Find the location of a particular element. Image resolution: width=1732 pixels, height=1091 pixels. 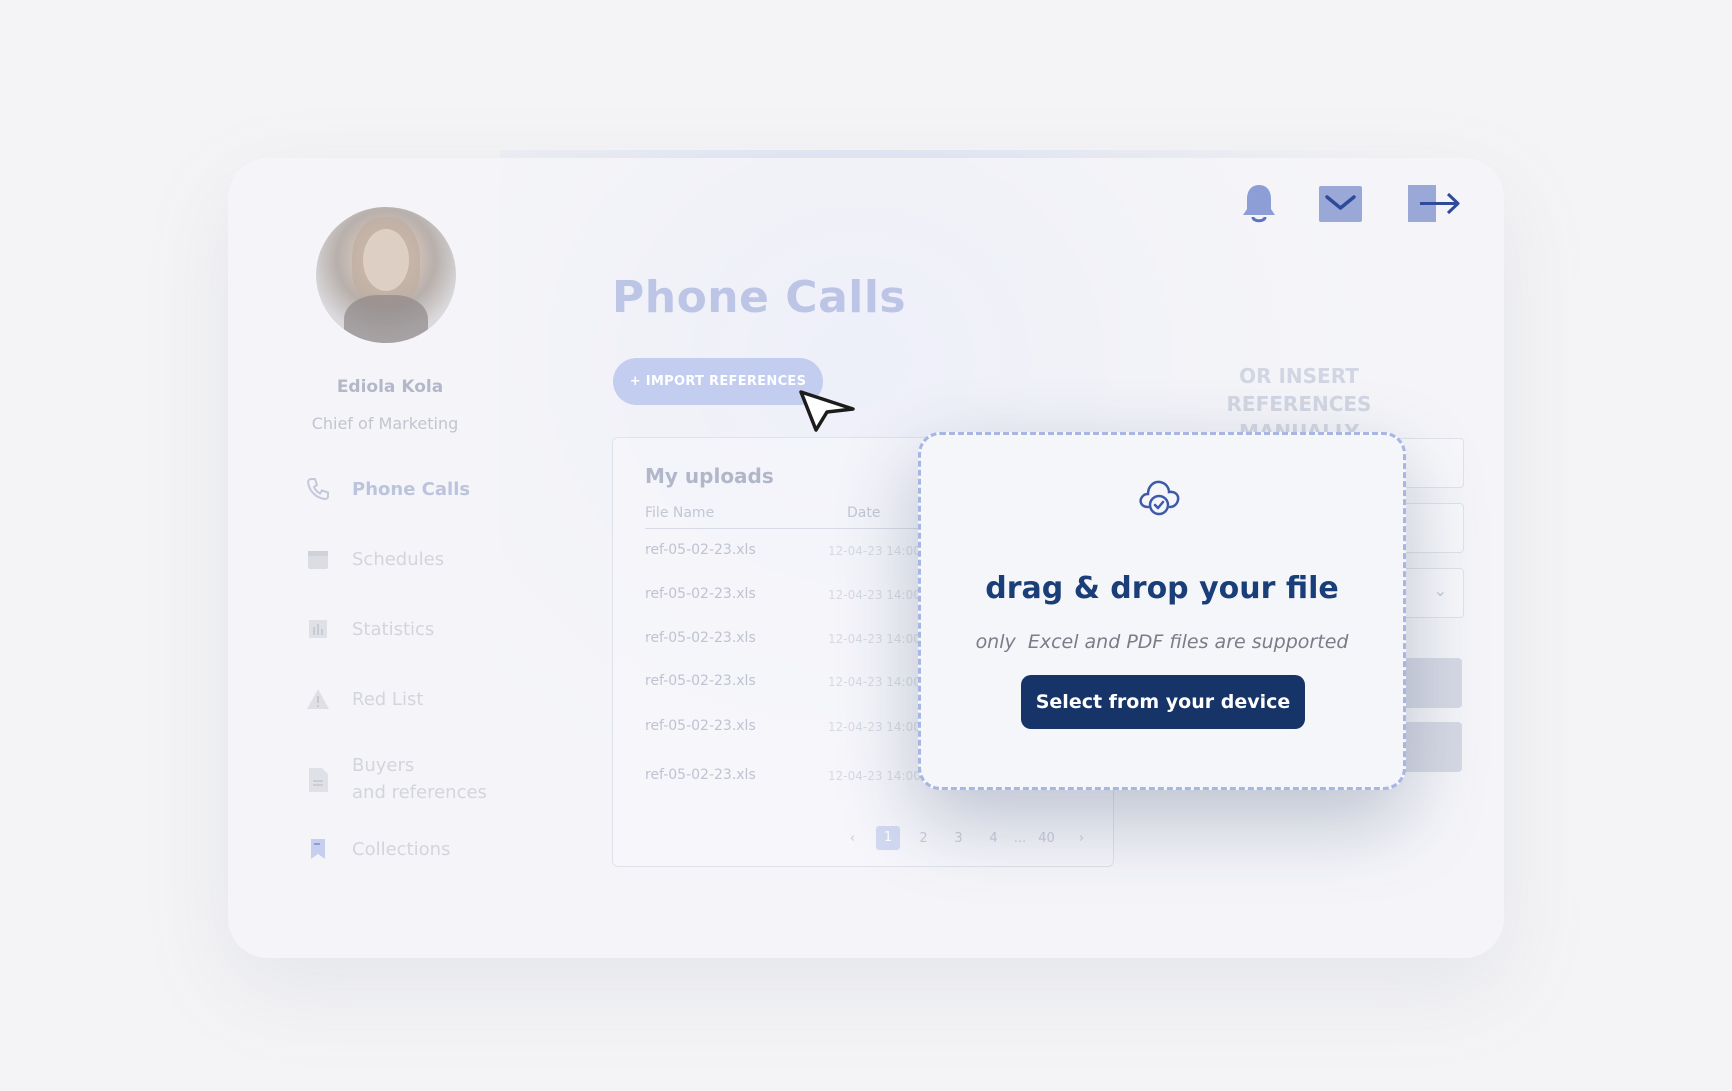

phone-icon is located at coordinates (318, 489).